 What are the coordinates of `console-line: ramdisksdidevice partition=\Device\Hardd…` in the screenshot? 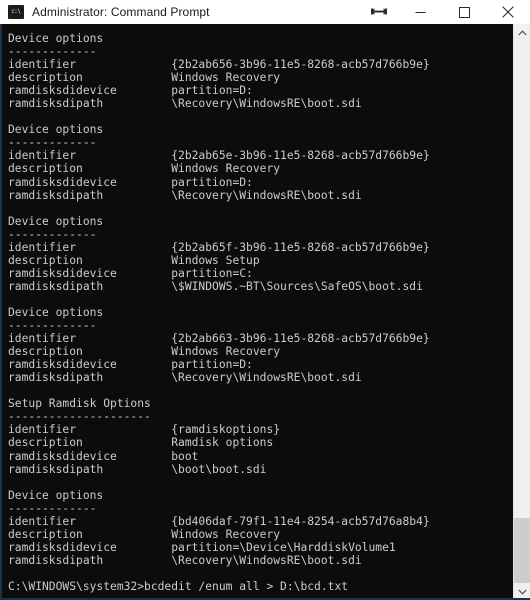 It's located at (202, 547).